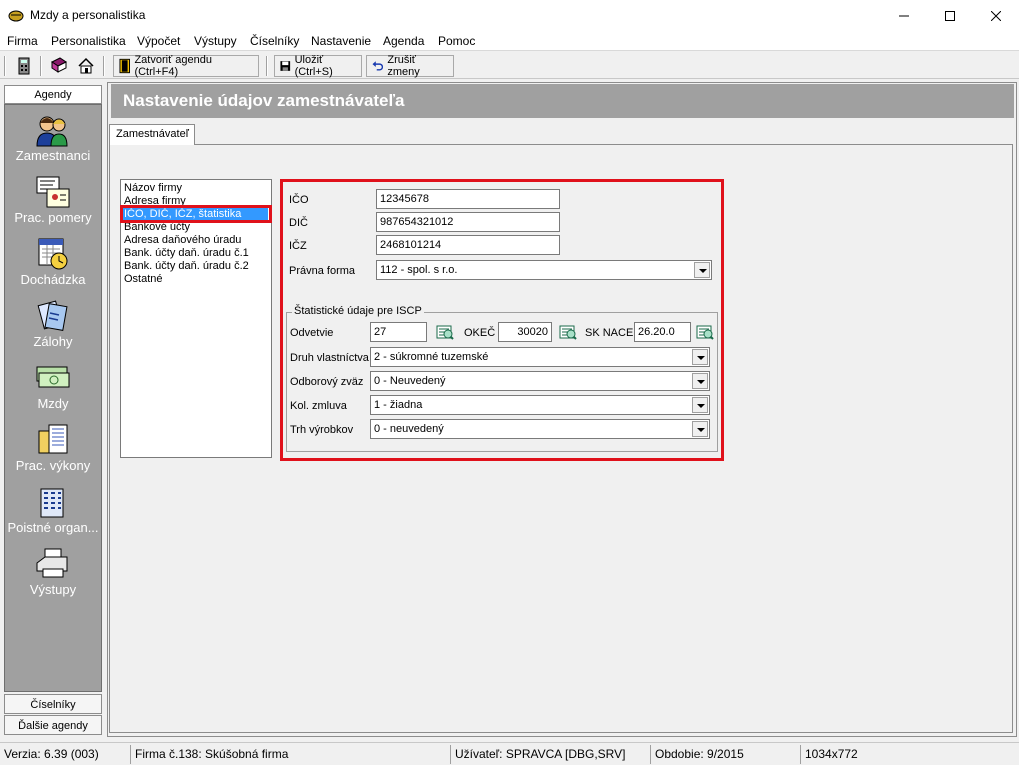  Describe the element at coordinates (52, 131) in the screenshot. I see `employees-icon` at that location.